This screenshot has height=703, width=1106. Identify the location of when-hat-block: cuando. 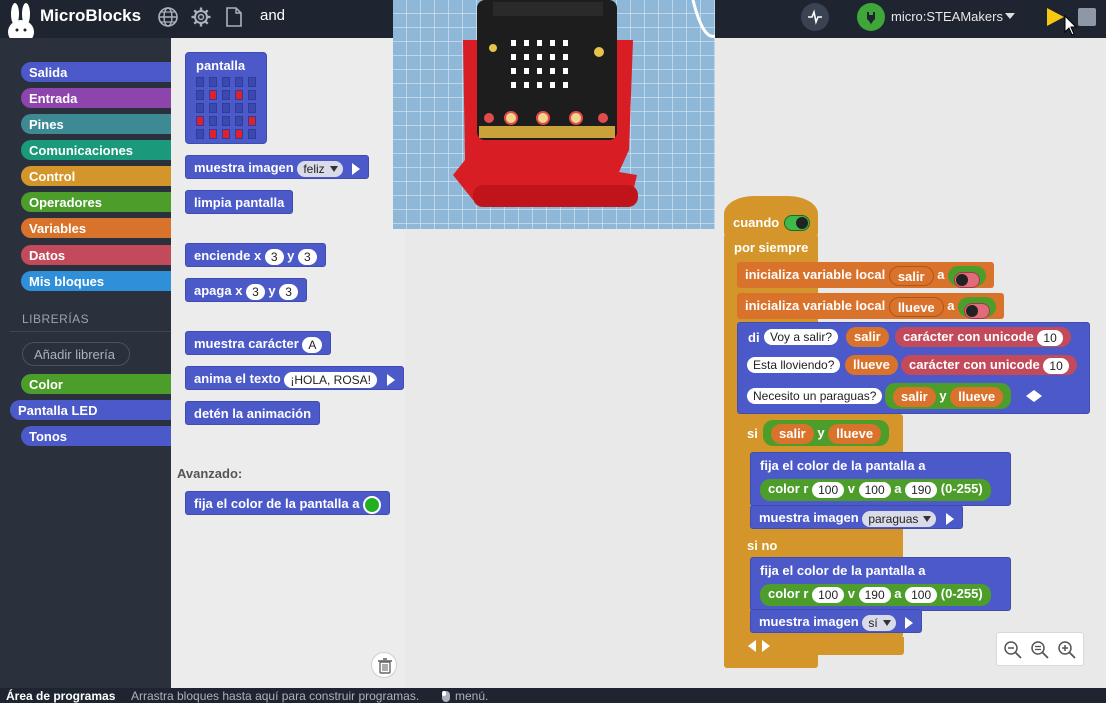
(771, 216).